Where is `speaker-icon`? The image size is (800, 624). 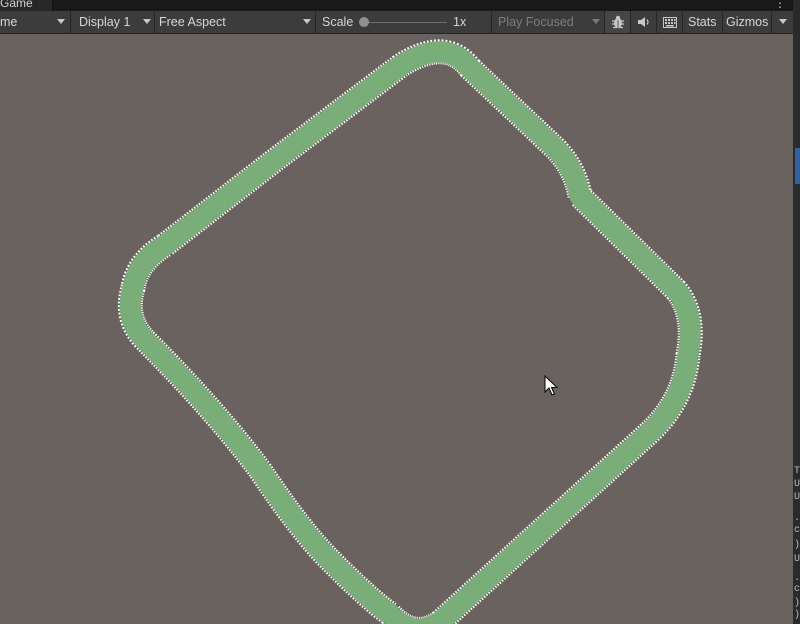 speaker-icon is located at coordinates (643, 22).